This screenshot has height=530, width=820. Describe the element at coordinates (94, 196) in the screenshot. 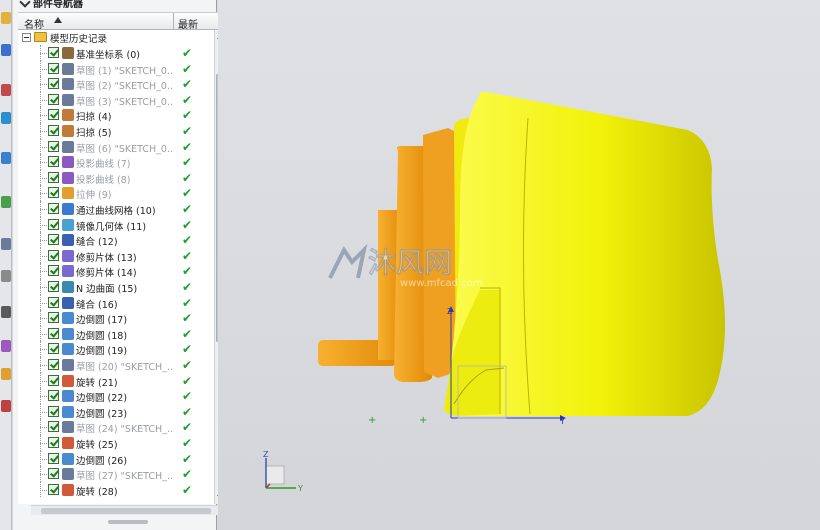

I see `feature-label: 拉伸 (9)` at that location.